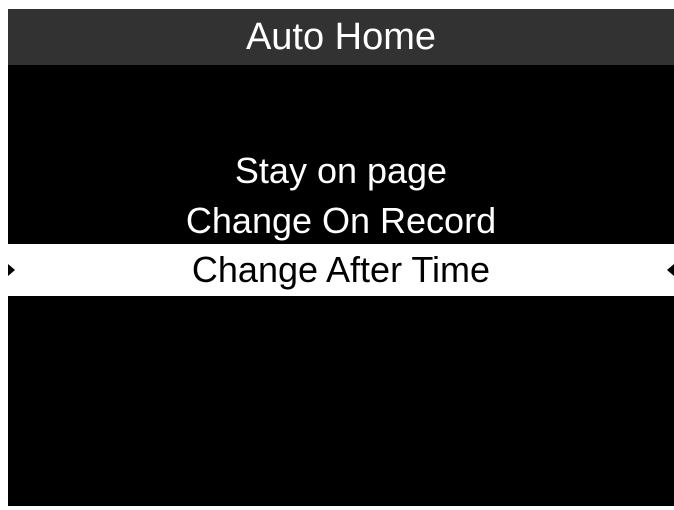  I want to click on menu-item-change-on-record: Change On Record, so click(341, 221).